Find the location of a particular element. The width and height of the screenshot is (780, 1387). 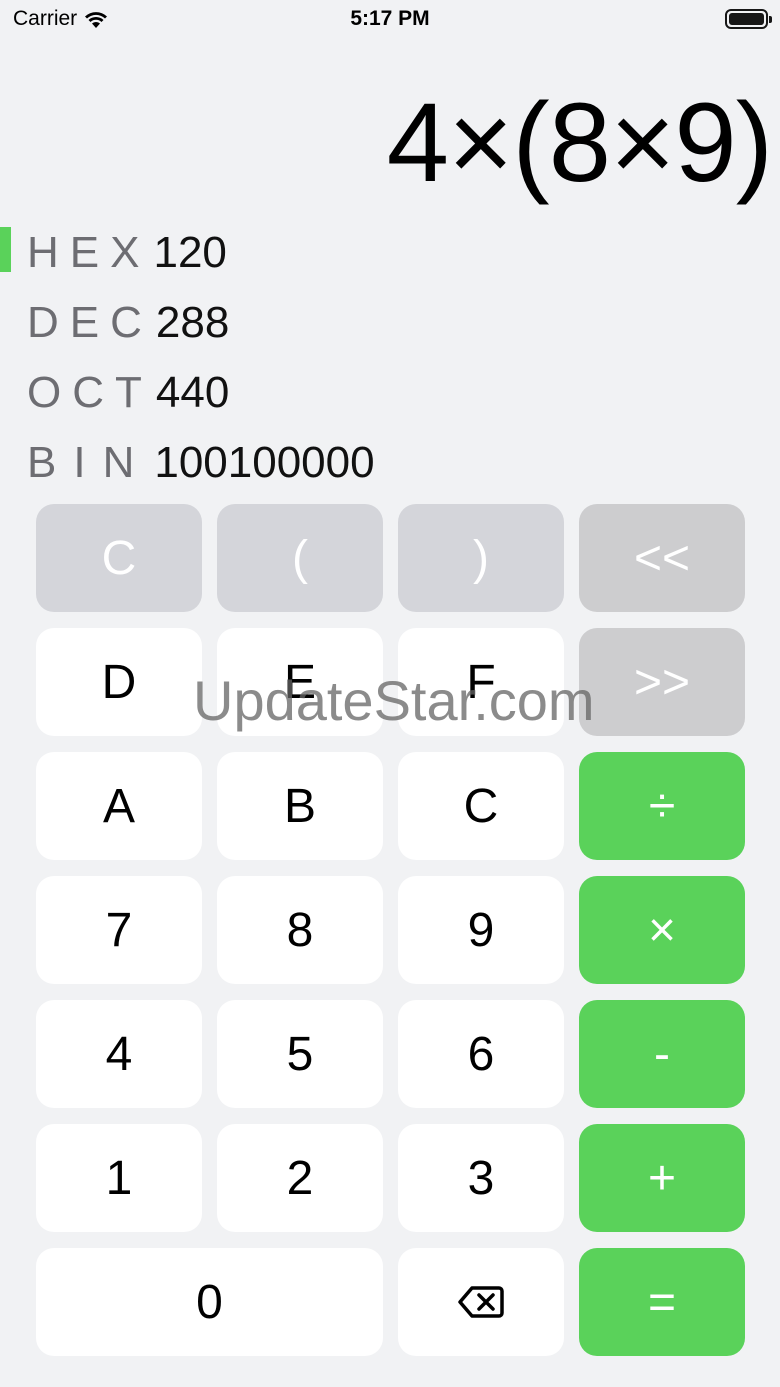

digit-6-button: 6 is located at coordinates (481, 1054).